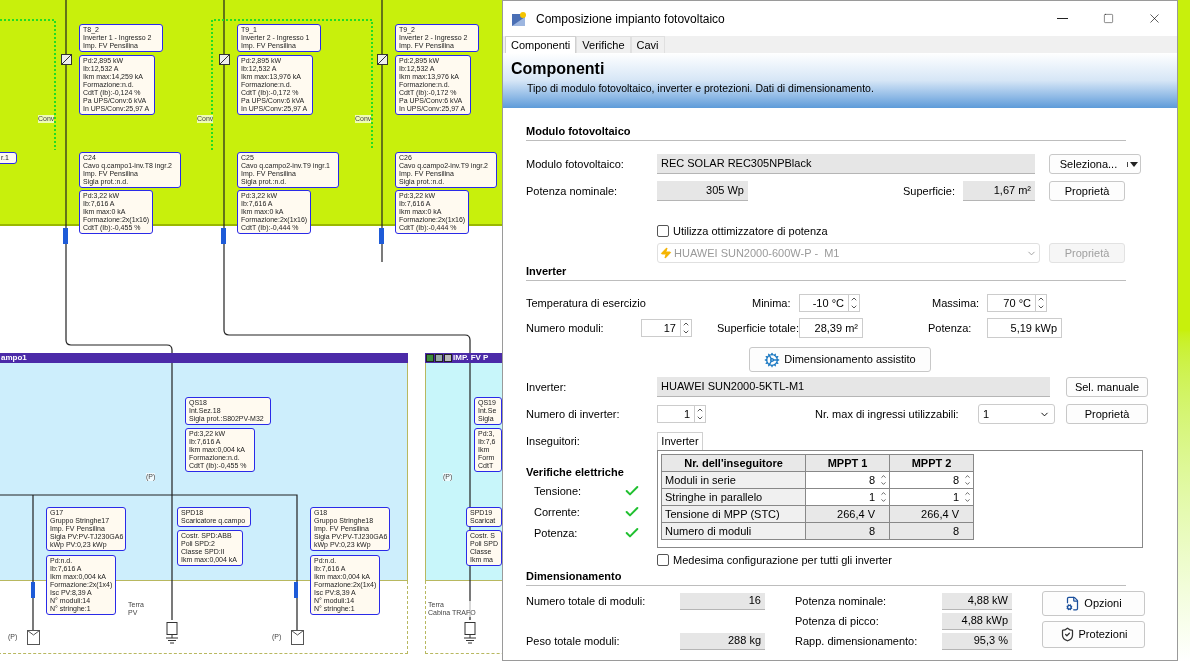 This screenshot has height=661, width=1190. I want to click on minimize-icon, so click(1062, 18).